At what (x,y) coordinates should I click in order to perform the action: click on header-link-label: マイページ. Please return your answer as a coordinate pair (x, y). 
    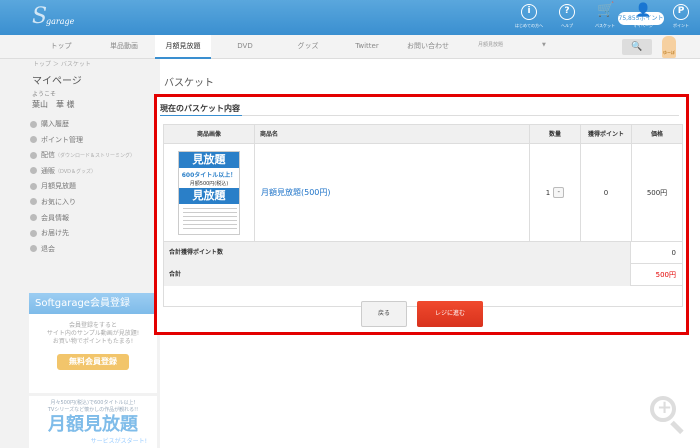
    Looking at the image, I should click on (643, 25).